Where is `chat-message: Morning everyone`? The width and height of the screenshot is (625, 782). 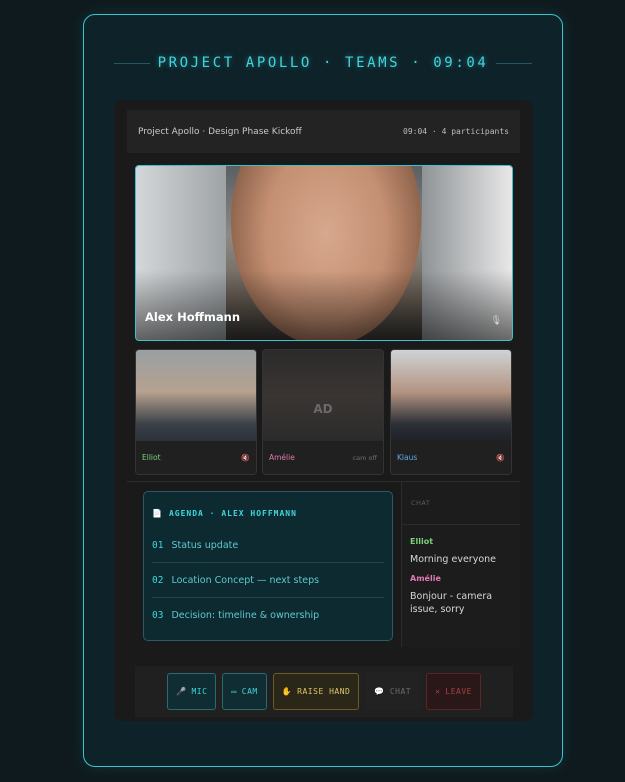 chat-message: Morning everyone is located at coordinates (453, 559).